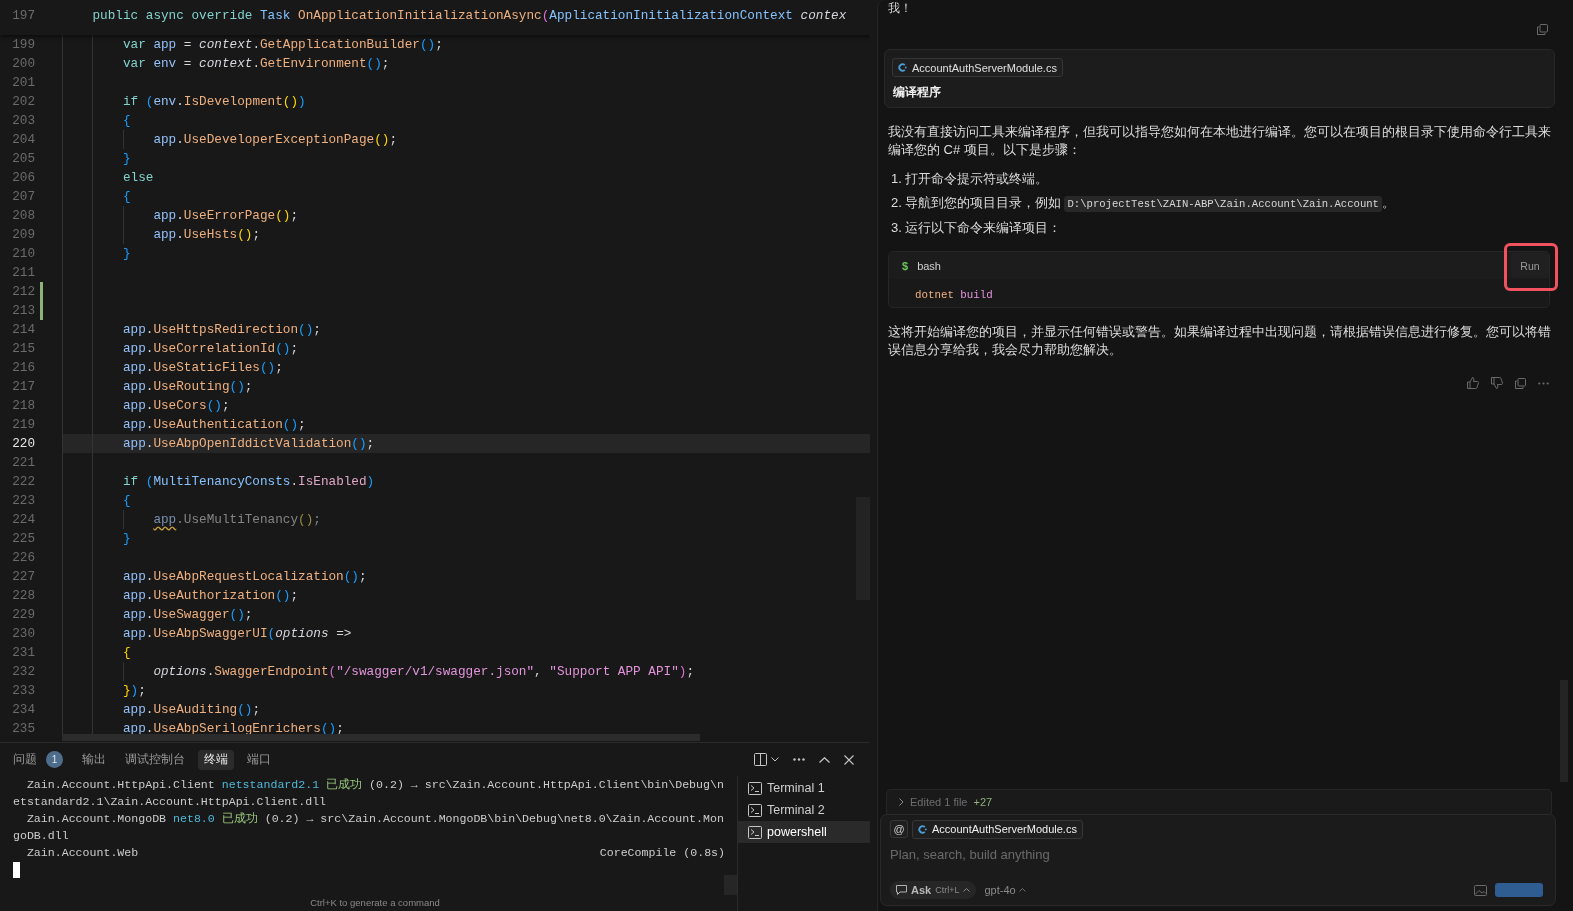 The width and height of the screenshot is (1573, 911). What do you see at coordinates (23, 558) in the screenshot?
I see `line-number: 226` at bounding box center [23, 558].